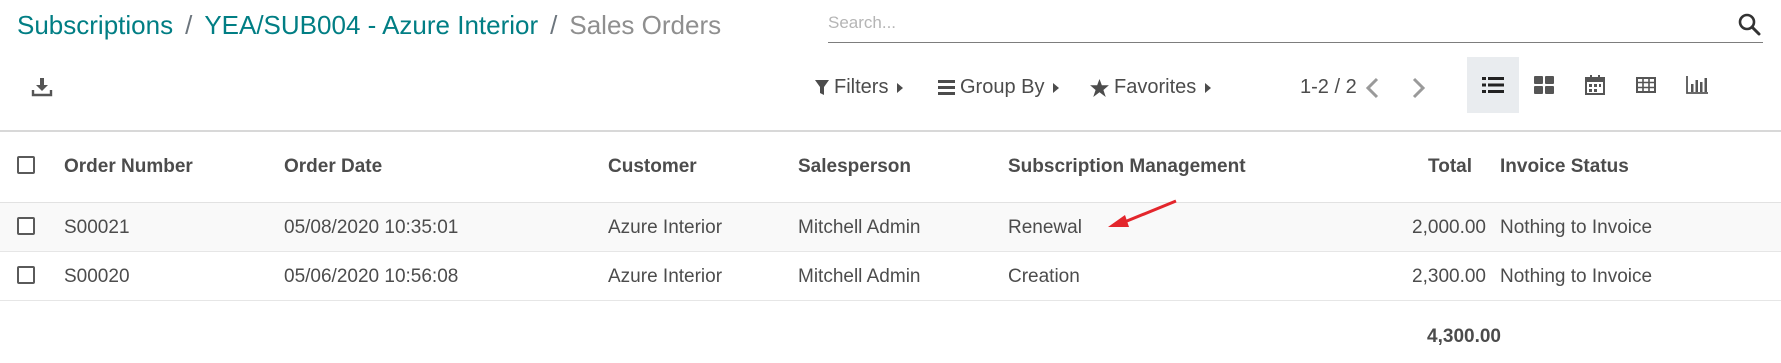 Image resolution: width=1781 pixels, height=363 pixels. I want to click on order-date: 05/08/2020 10:35:01, so click(371, 227).